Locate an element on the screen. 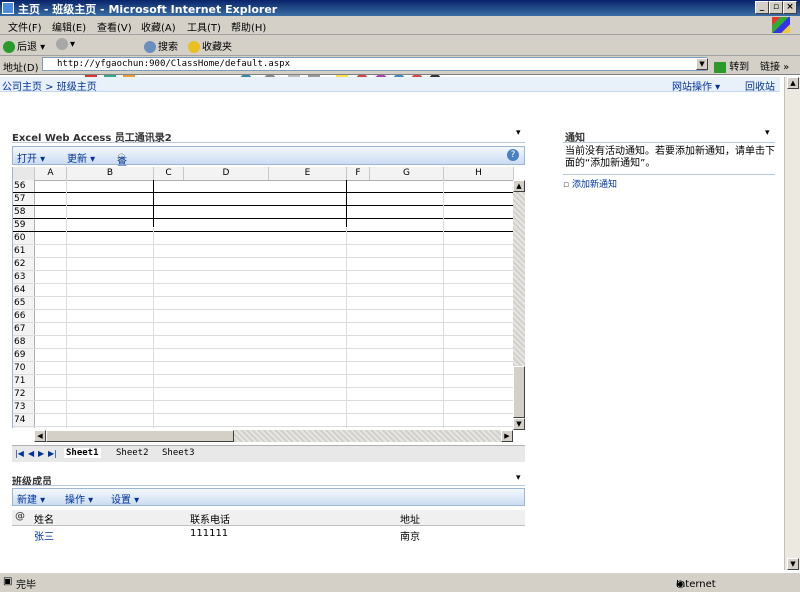  scroll-right-button: ▶ is located at coordinates (507, 436).